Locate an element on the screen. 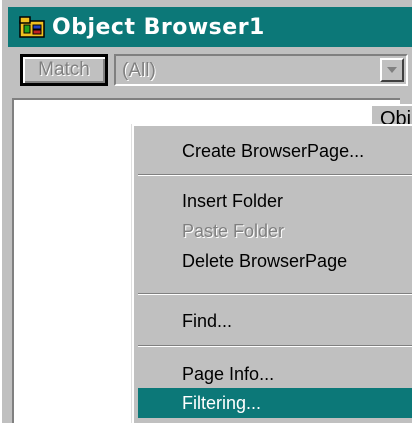 This screenshot has height=423, width=412. menu-item-paste-folder: Paste Folder is located at coordinates (275, 231).